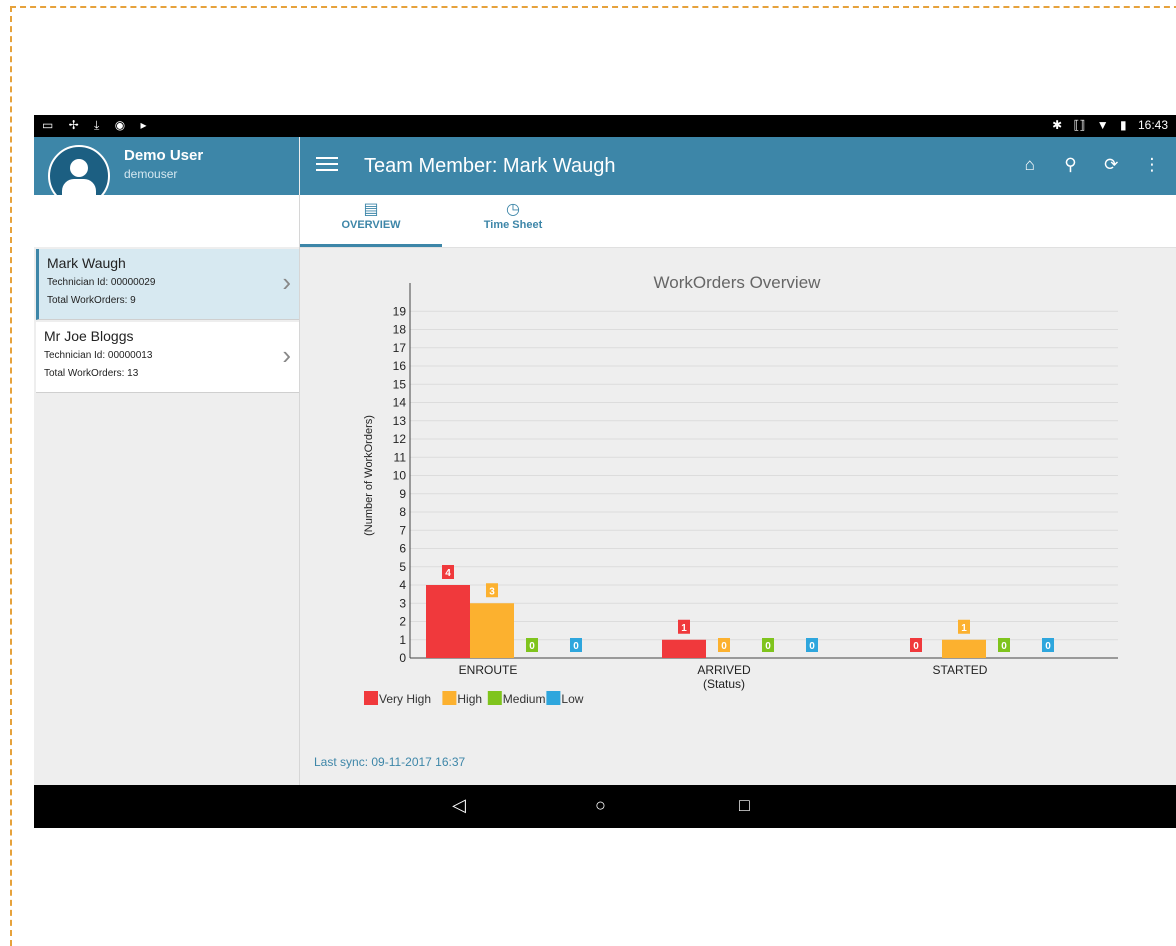  Describe the element at coordinates (400, 330) in the screenshot. I see `y-tick-label: 18` at that location.